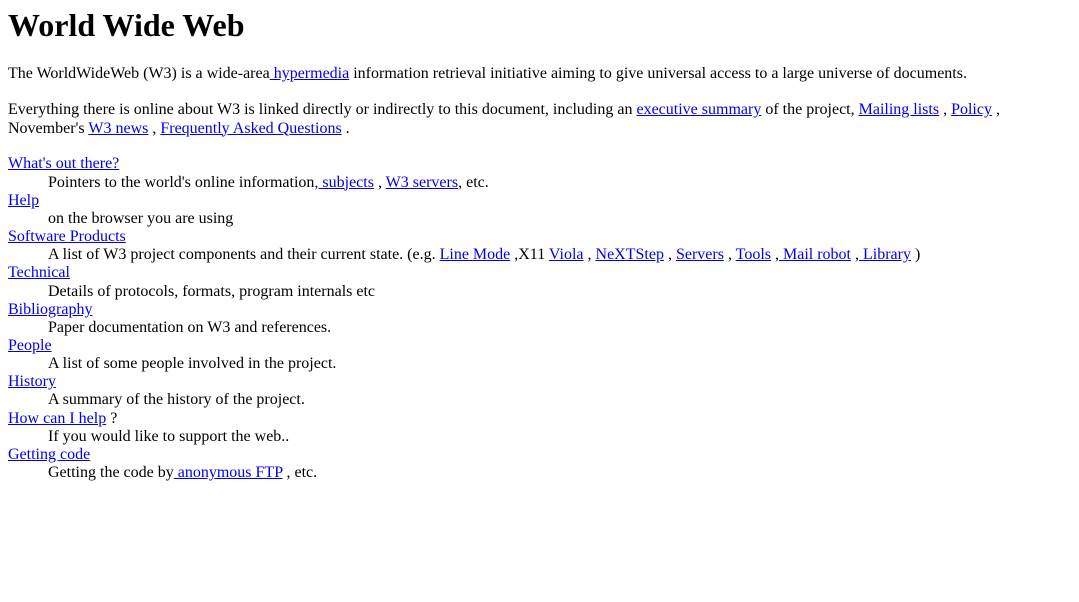 Image resolution: width=1079 pixels, height=602 pixels. Describe the element at coordinates (118, 128) in the screenshot. I see `link-w3-news: W3 news` at that location.